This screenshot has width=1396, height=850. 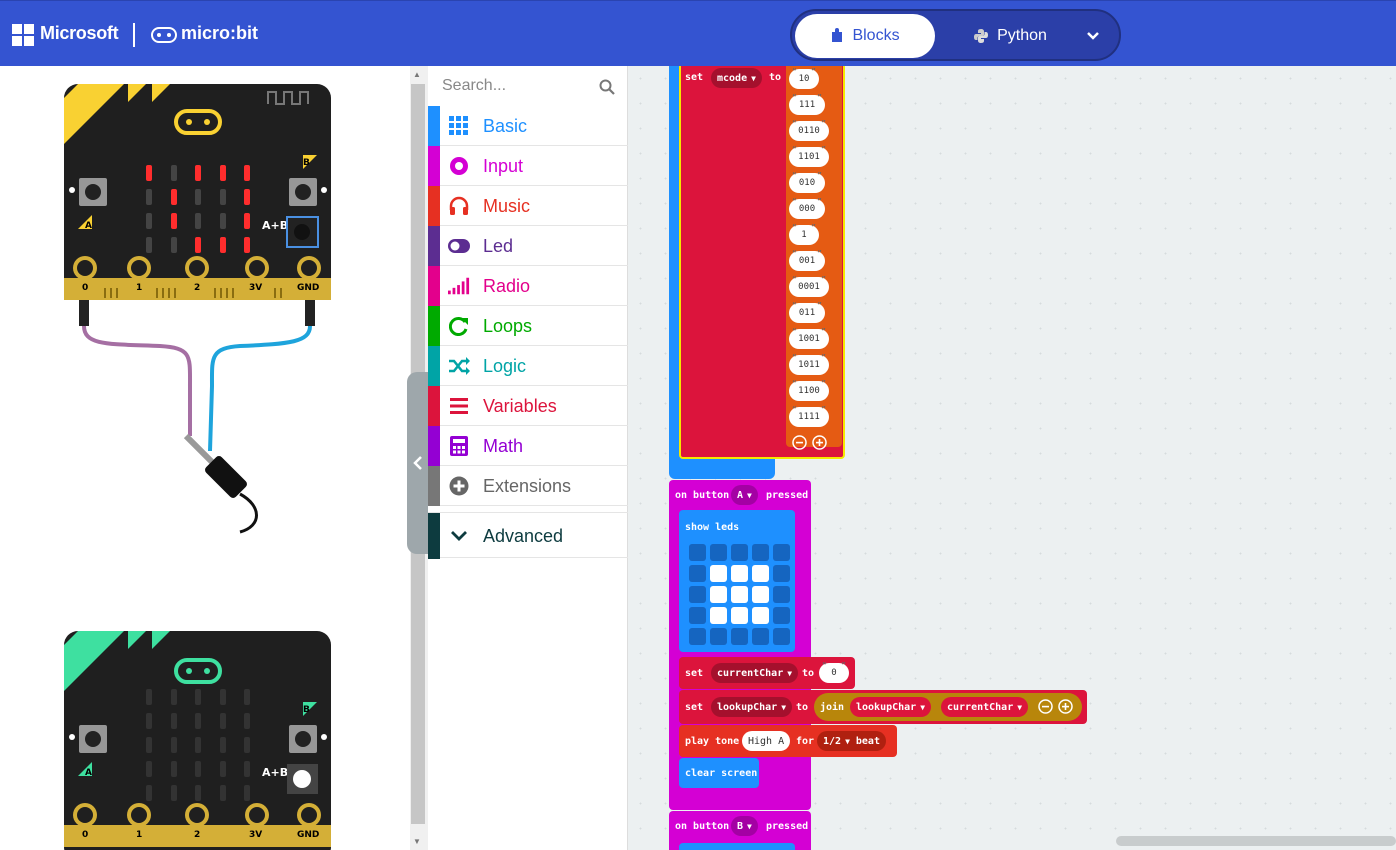 I want to click on set-currentchar-block: set currentChar▼ to 0, so click(x=767, y=673).